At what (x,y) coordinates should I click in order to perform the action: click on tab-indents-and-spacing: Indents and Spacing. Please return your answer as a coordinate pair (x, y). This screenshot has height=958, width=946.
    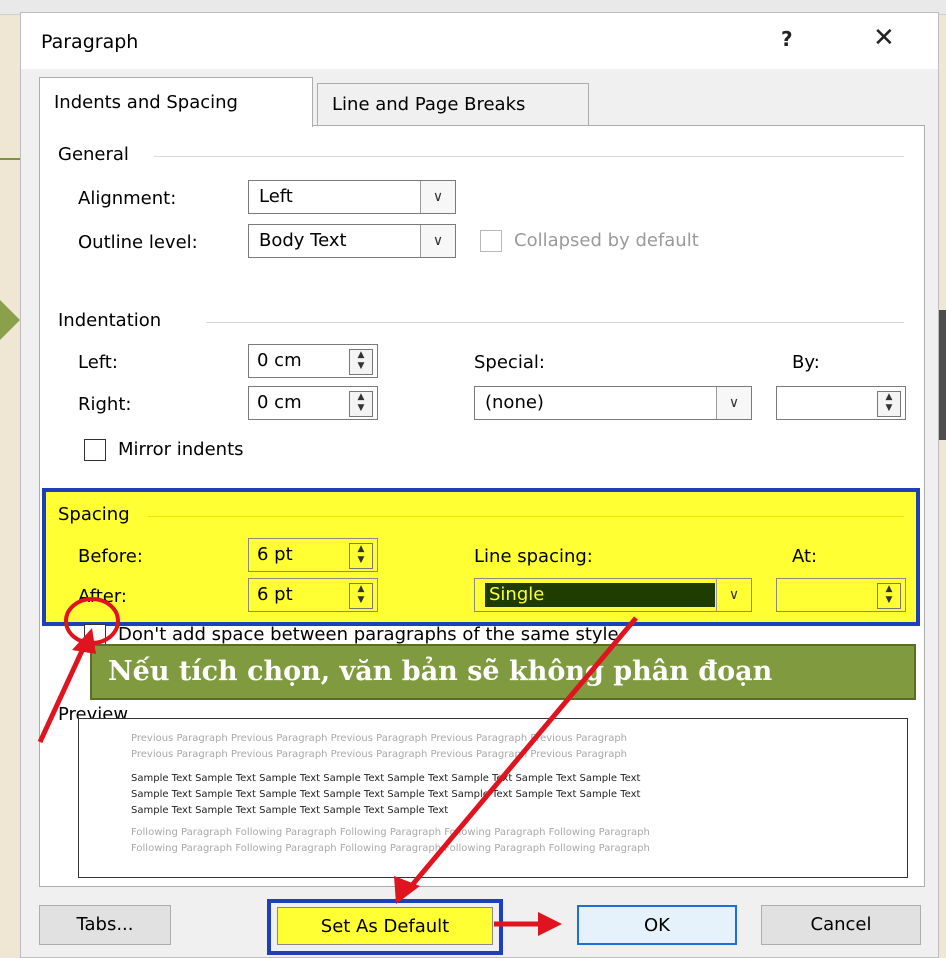
    Looking at the image, I should click on (176, 102).